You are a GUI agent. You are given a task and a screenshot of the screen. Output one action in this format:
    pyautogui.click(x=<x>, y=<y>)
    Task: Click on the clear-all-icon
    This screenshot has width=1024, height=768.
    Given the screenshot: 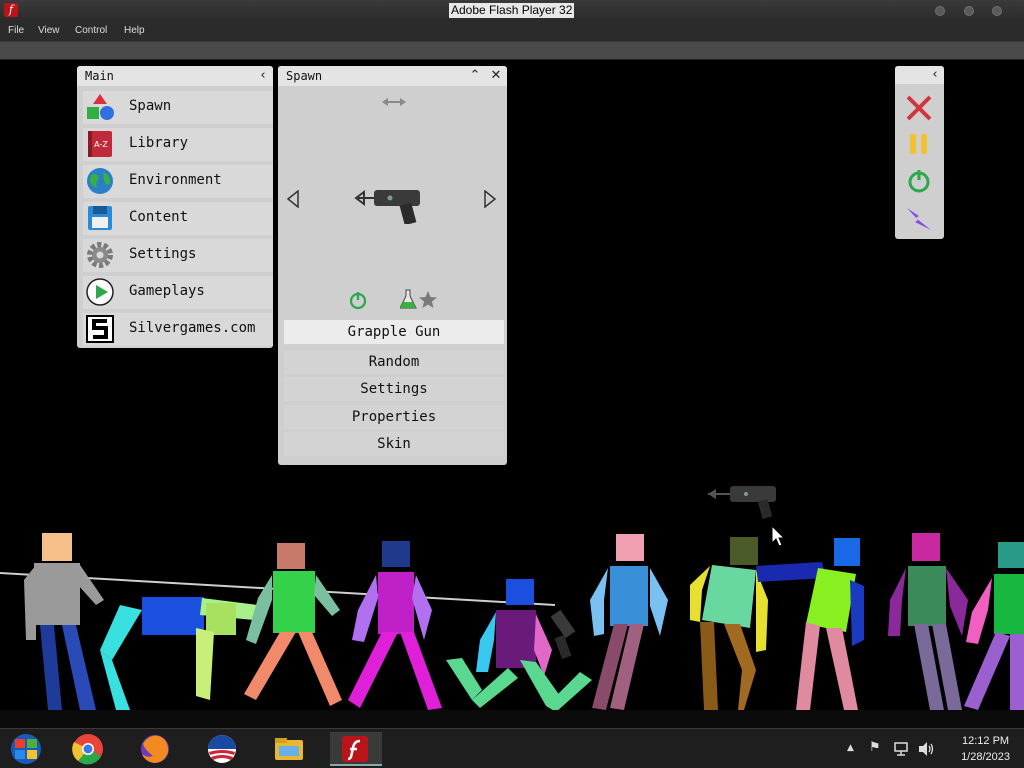 What is the action you would take?
    pyautogui.click(x=919, y=108)
    